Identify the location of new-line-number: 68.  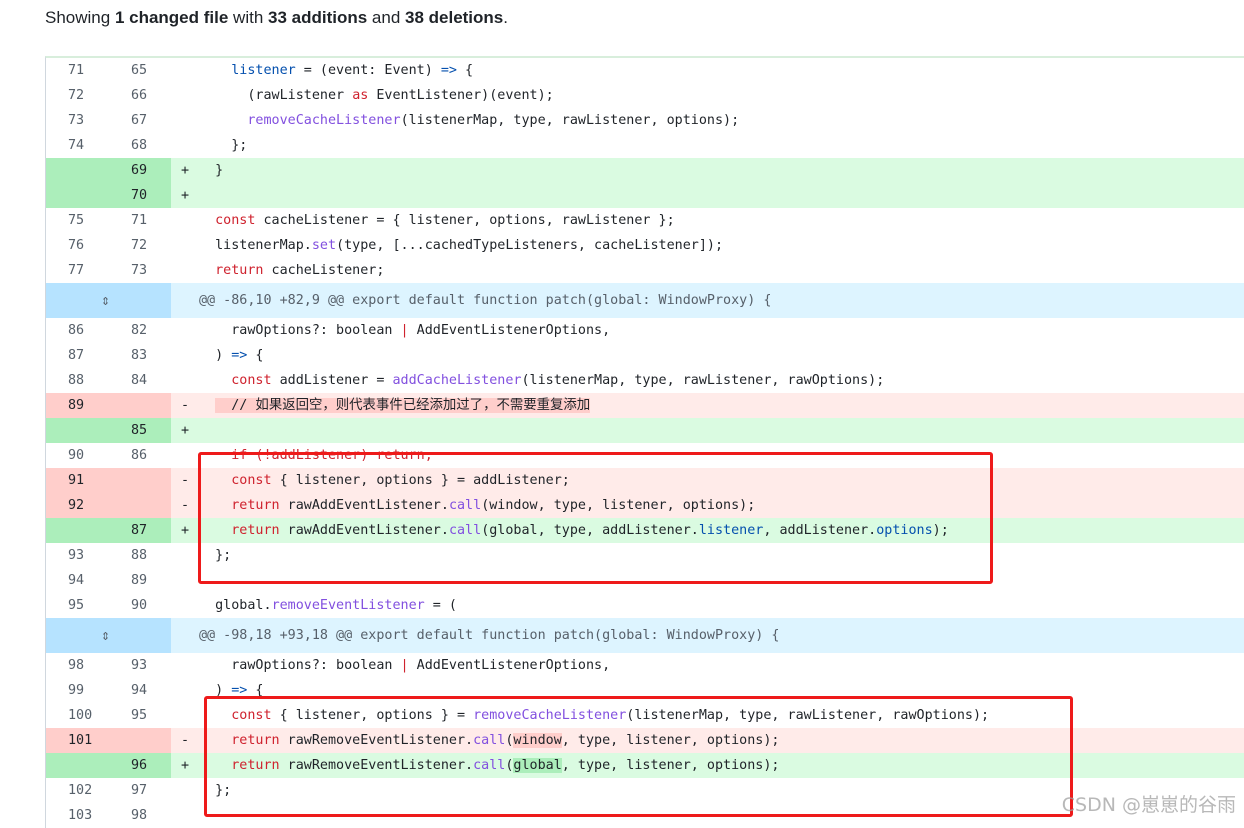
(139, 145).